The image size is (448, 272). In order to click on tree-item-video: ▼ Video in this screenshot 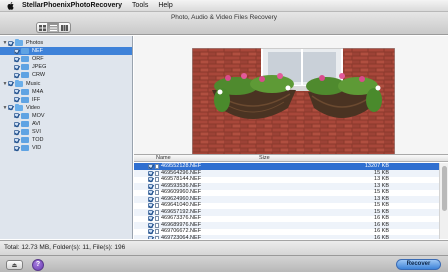, I will do `click(66, 107)`.